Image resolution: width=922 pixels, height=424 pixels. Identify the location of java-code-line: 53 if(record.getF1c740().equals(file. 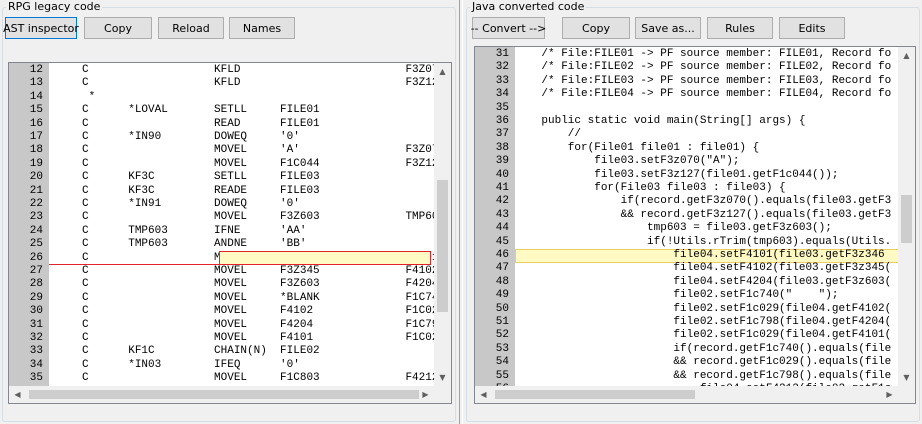
(695, 349).